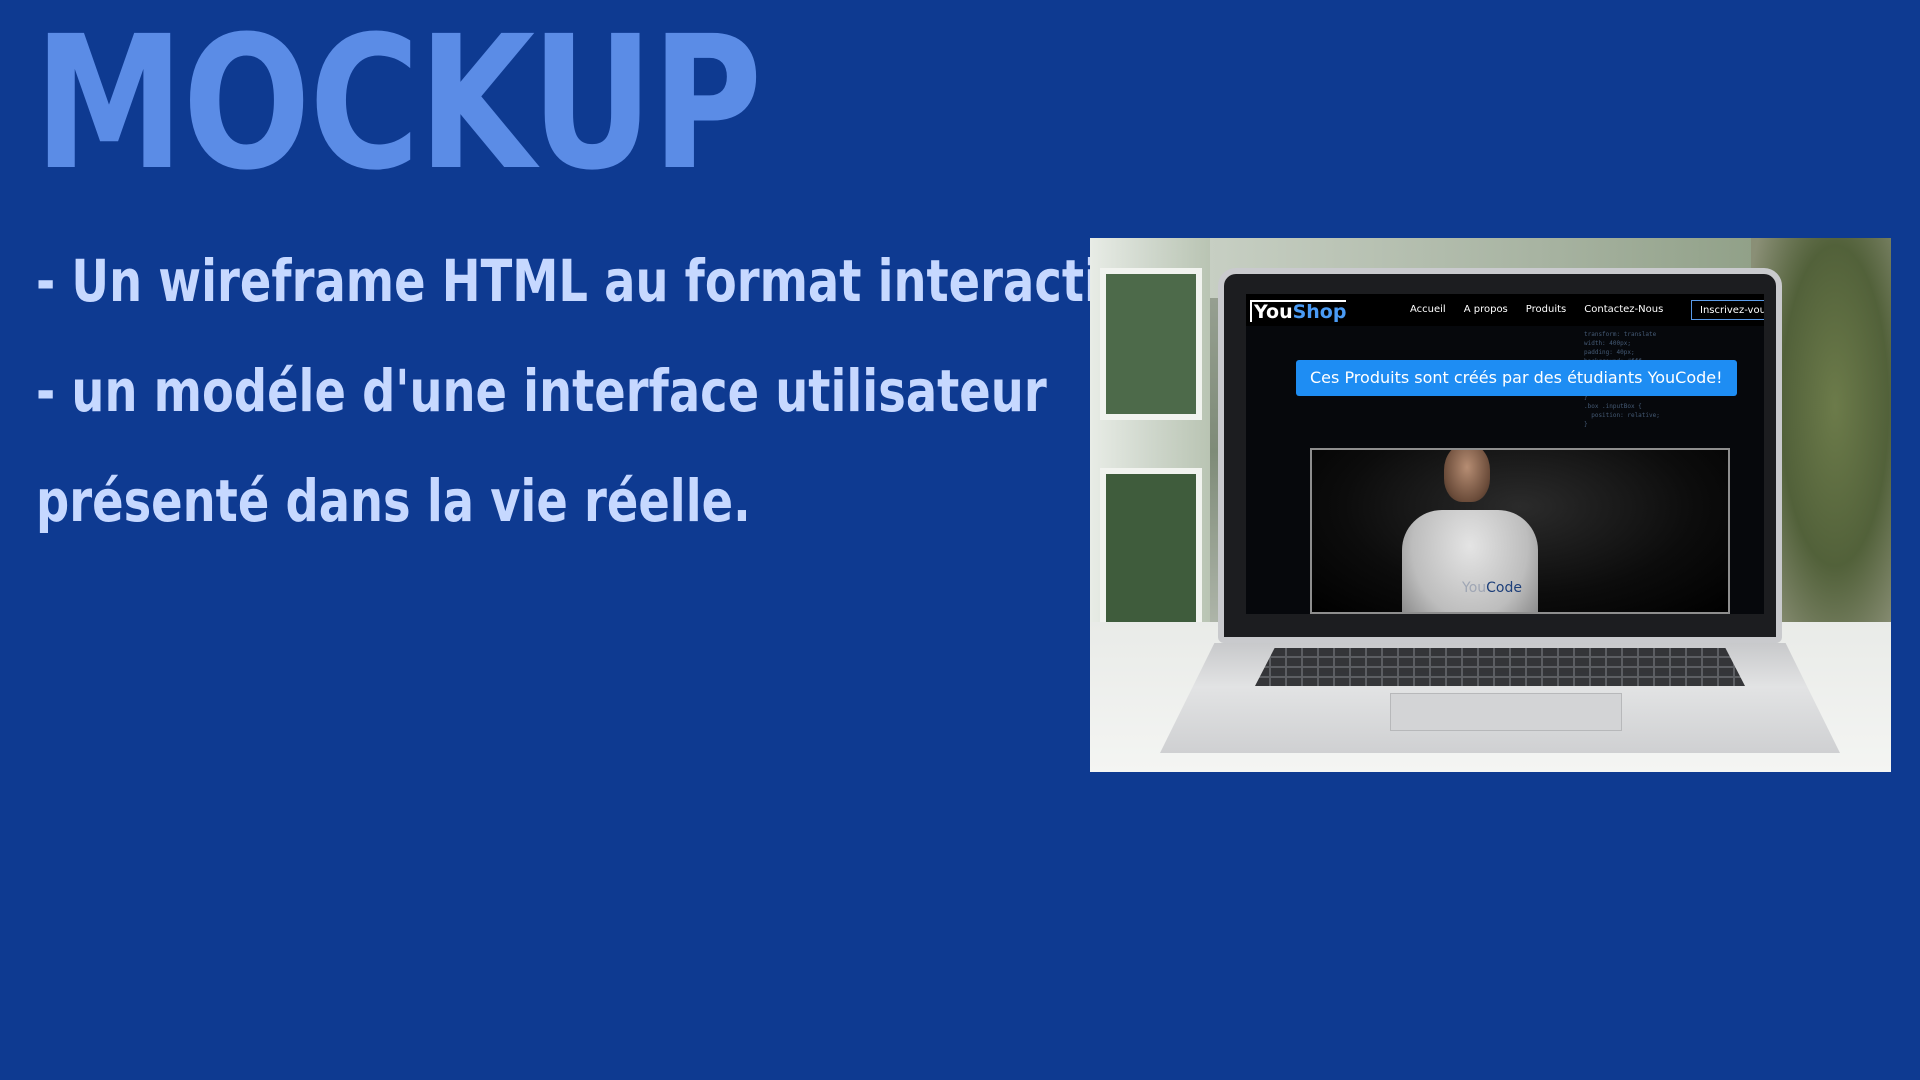 This screenshot has width=1920, height=1080. What do you see at coordinates (1474, 588) in the screenshot?
I see `shirt-logo-you: You` at bounding box center [1474, 588].